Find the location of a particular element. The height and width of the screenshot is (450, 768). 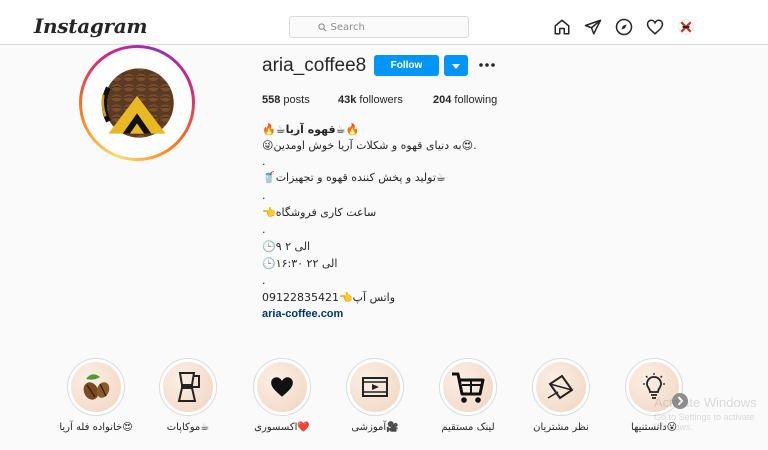

highlight-item: ☕موکاپات is located at coordinates (188, 395).